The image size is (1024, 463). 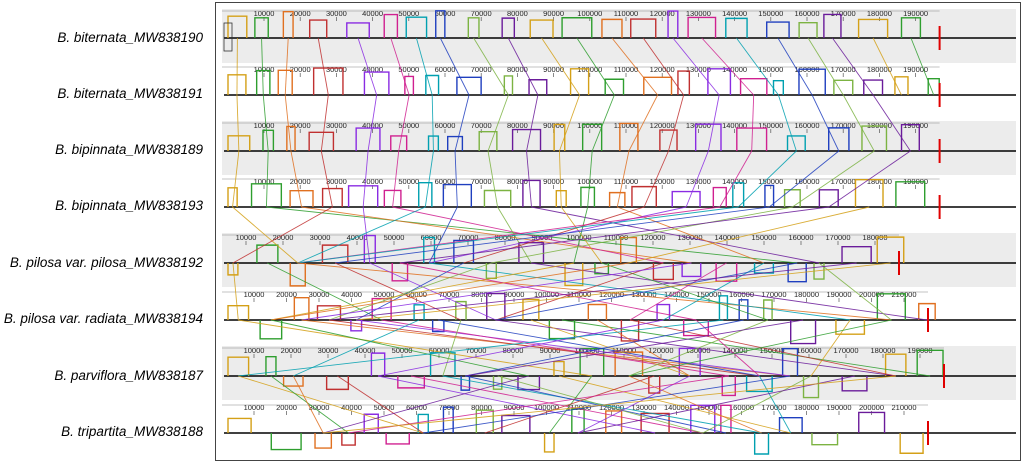 I want to click on genome-label: B. biternata_MW838190, so click(x=130, y=37).